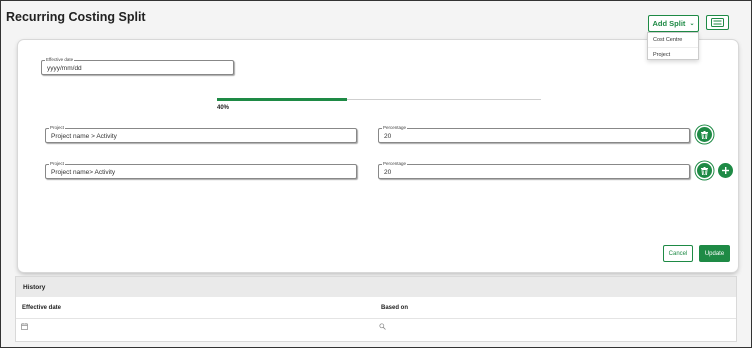 Image resolution: width=752 pixels, height=348 pixels. Describe the element at coordinates (376, 318) in the screenshot. I see `filter-row-divider` at that location.